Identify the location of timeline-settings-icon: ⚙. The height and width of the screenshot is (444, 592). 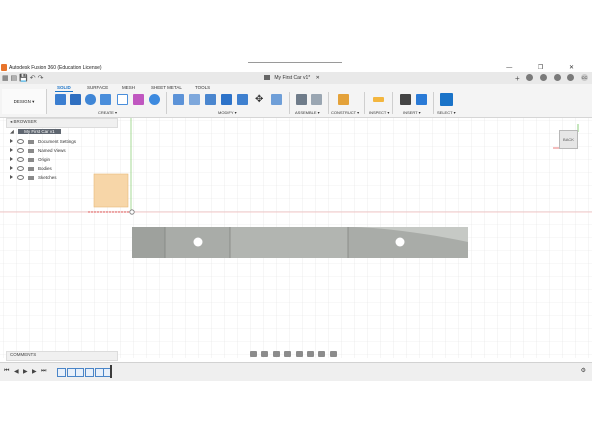
(583, 370).